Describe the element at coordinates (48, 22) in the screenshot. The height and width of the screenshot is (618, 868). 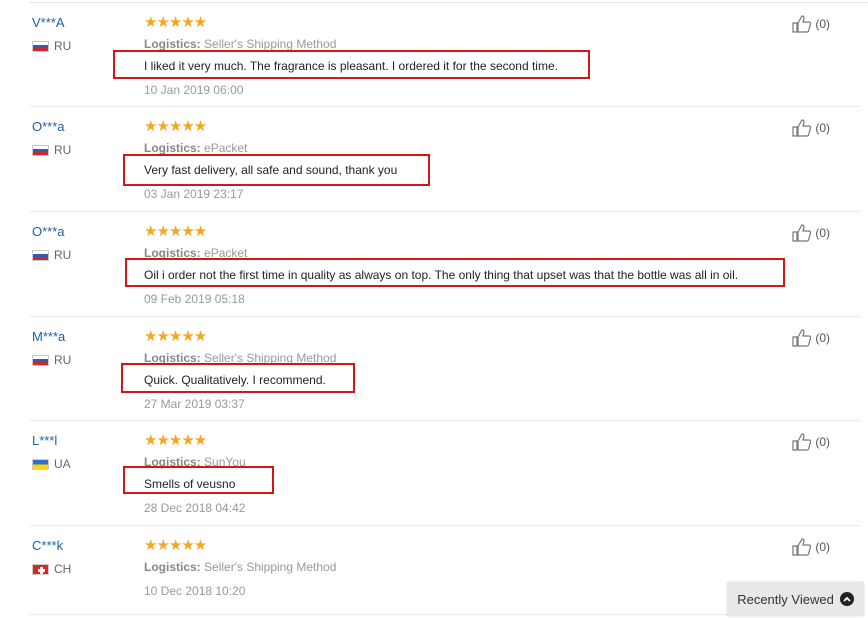
I see `reviewer-name: V***A` at that location.